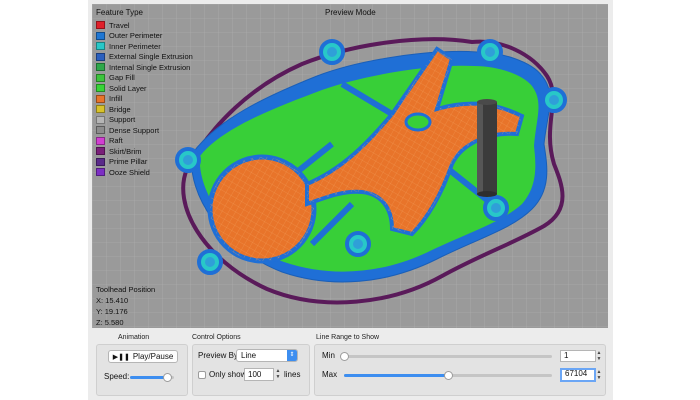 The height and width of the screenshot is (400, 700). Describe the element at coordinates (153, 356) in the screenshot. I see `play-pause-label: Play/Pause` at that location.